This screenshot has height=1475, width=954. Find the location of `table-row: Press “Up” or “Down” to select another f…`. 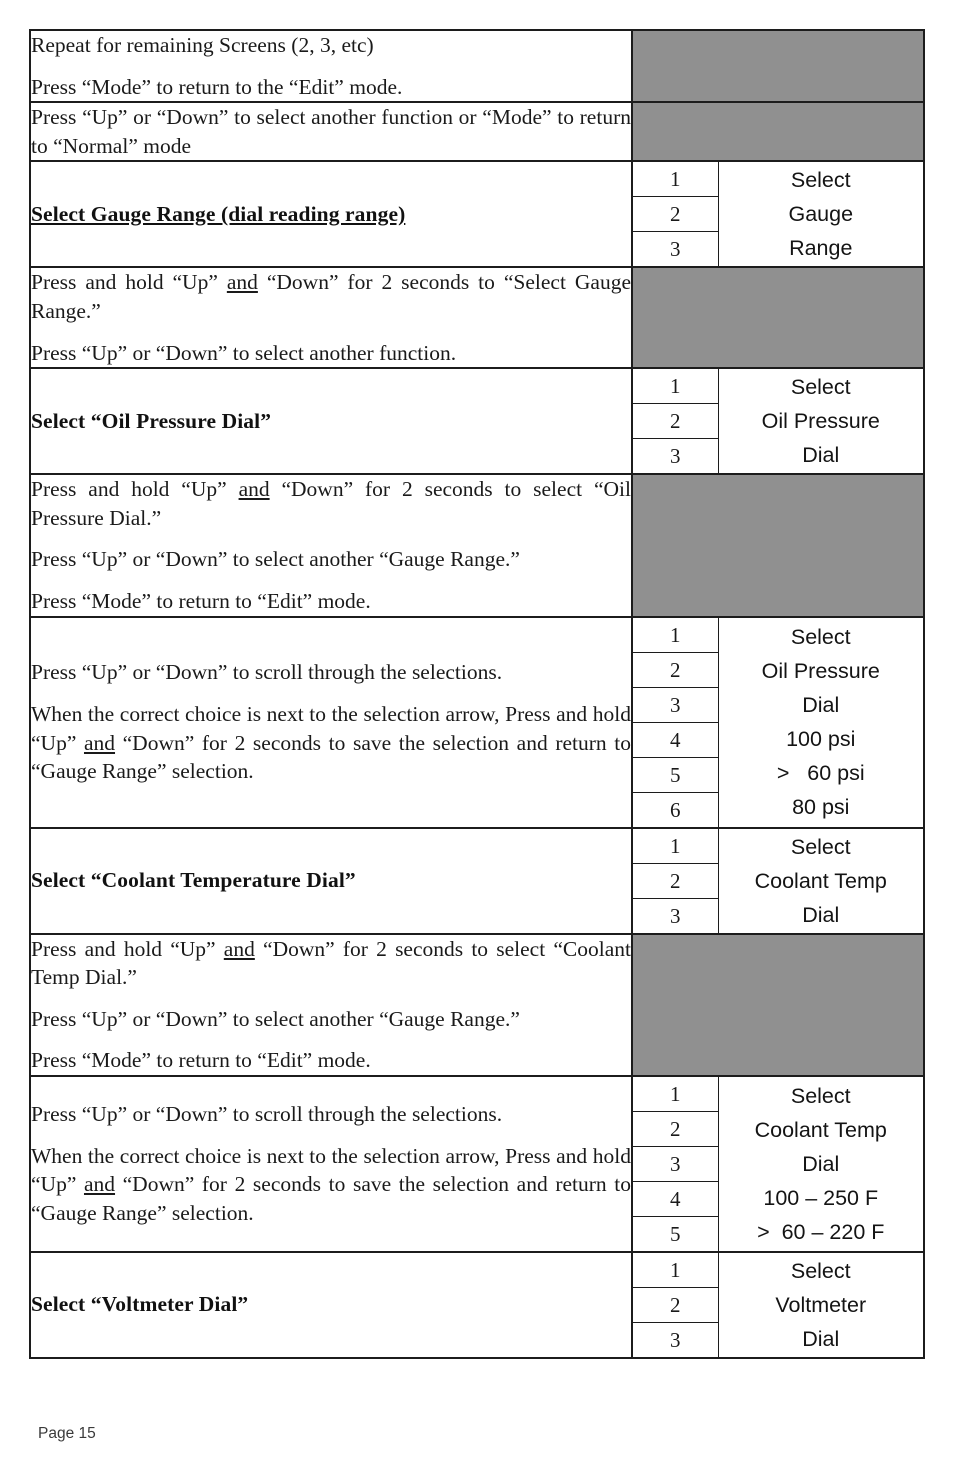

table-row: Press “Up” or “Down” to select another f… is located at coordinates (477, 132).